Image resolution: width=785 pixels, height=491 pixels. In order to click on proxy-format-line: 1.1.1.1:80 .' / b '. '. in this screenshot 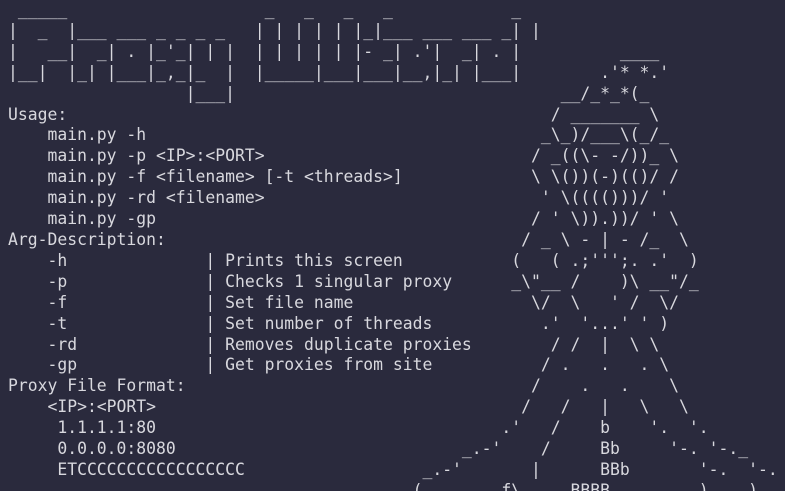, I will do `click(358, 428)`.